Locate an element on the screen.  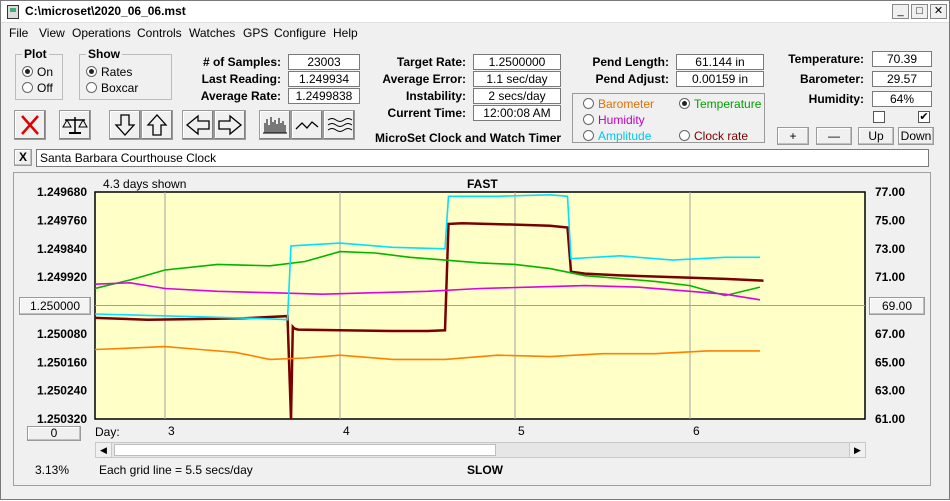
scroll-left-arrow-icon: ◀ is located at coordinates (104, 450).